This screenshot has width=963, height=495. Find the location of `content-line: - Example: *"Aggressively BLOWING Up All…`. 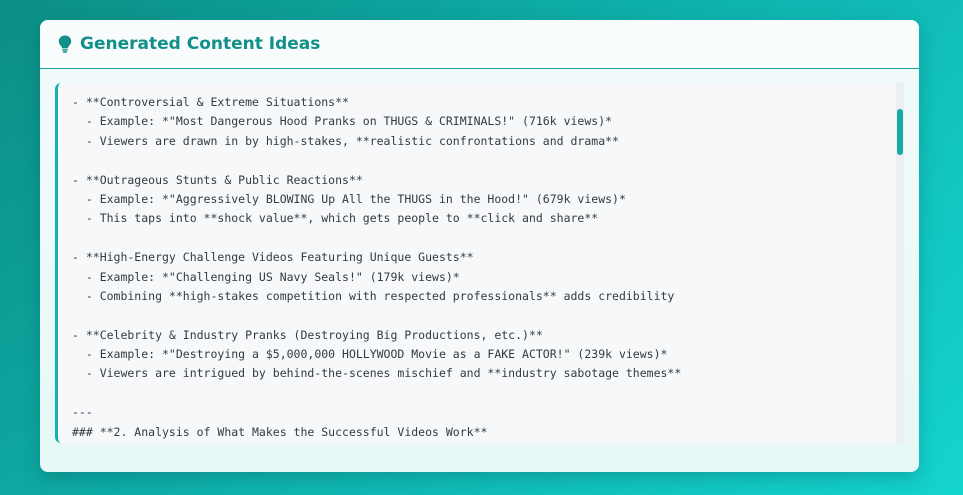

content-line: - Example: *"Aggressively BLOWING Up All… is located at coordinates (349, 198).